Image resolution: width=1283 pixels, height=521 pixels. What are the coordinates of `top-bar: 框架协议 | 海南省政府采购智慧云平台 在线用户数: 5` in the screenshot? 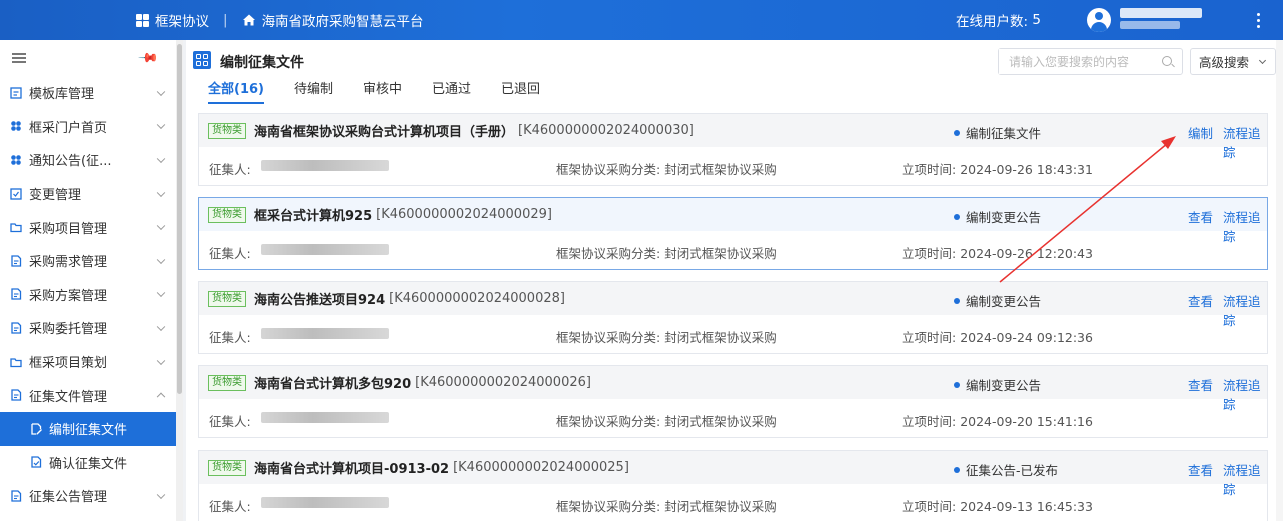 It's located at (641, 20).